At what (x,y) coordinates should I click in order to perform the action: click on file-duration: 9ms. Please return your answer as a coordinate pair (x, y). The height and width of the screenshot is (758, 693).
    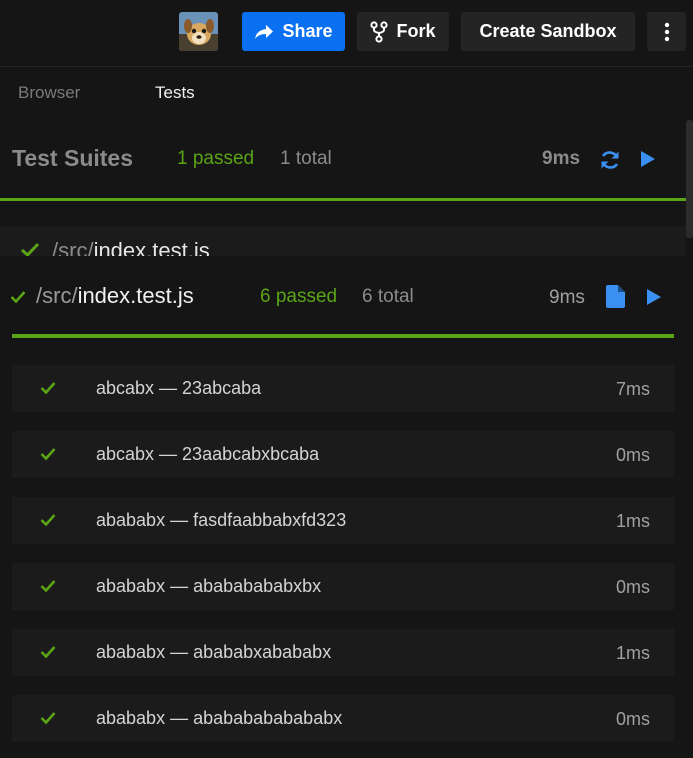
    Looking at the image, I should click on (567, 297).